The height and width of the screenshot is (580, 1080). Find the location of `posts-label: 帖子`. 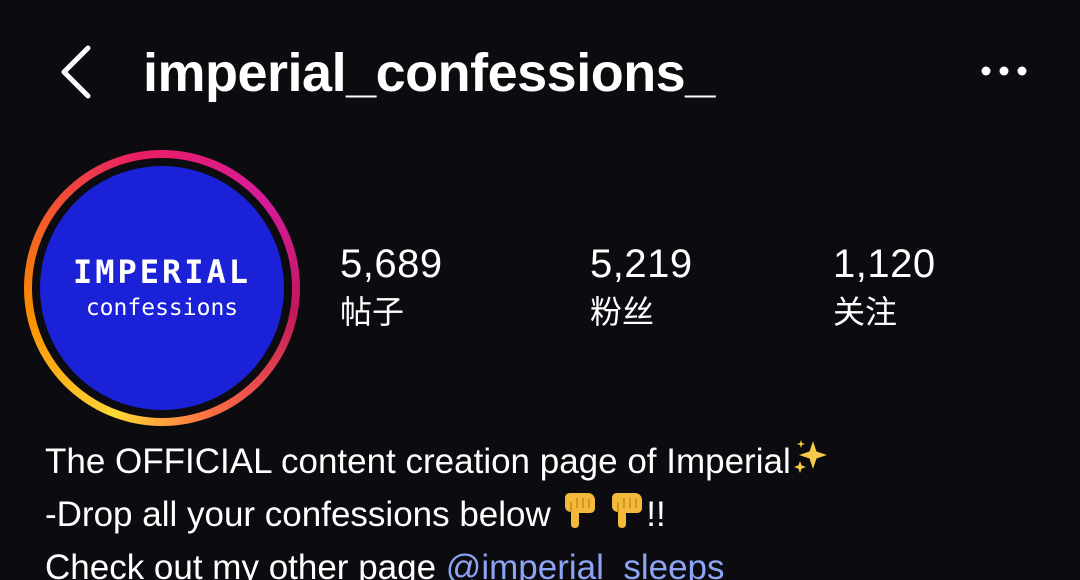

posts-label: 帖子 is located at coordinates (372, 312).